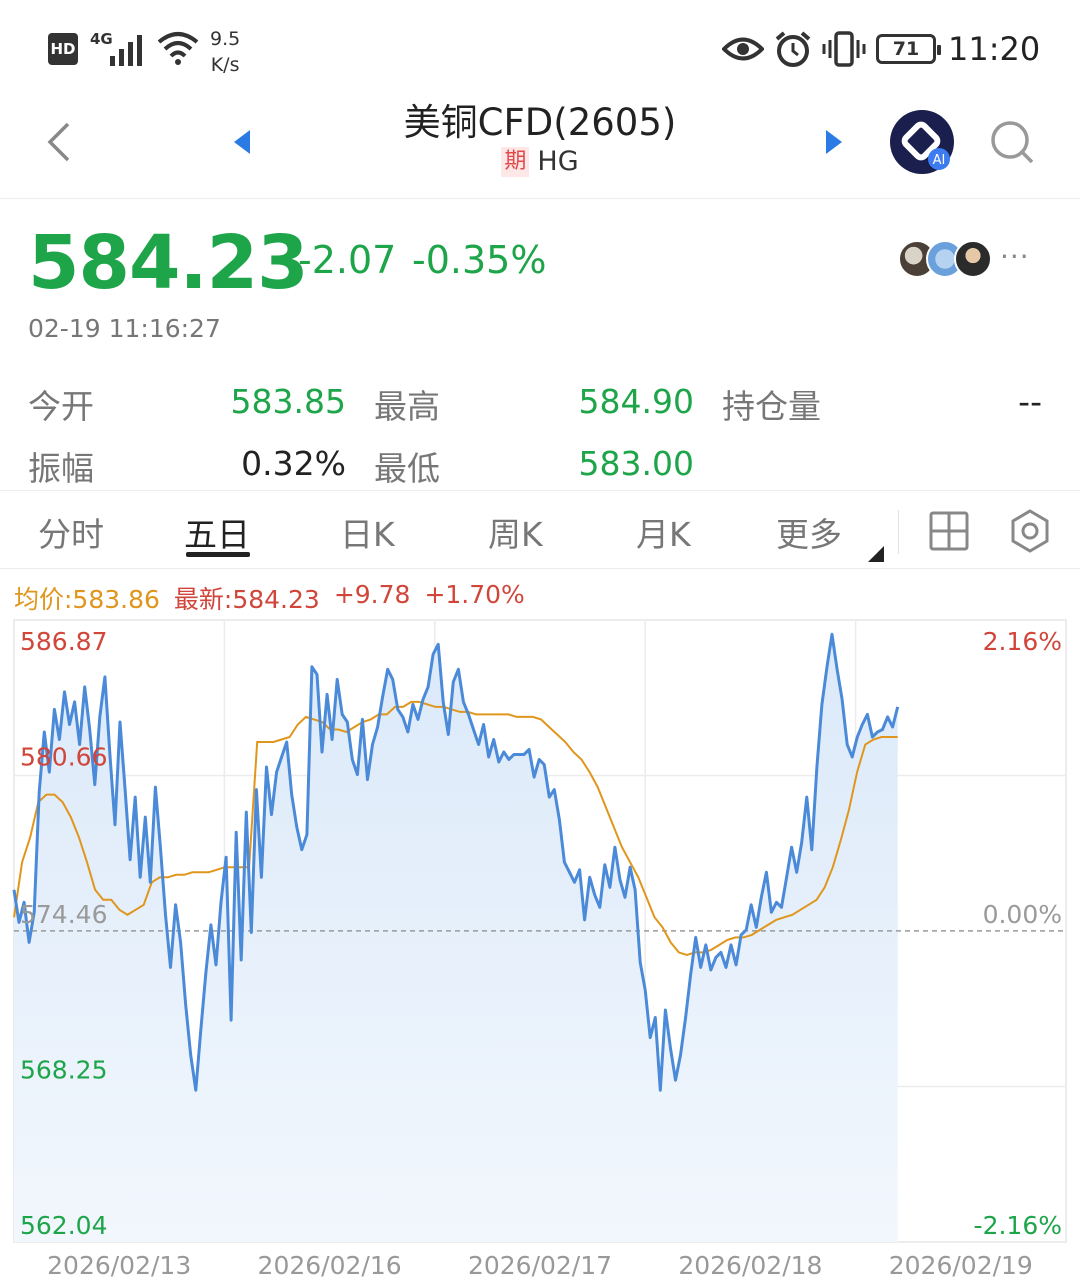 This screenshot has height=1284, width=1080. What do you see at coordinates (925, 145) in the screenshot?
I see `ai-logo-icon: AI` at bounding box center [925, 145].